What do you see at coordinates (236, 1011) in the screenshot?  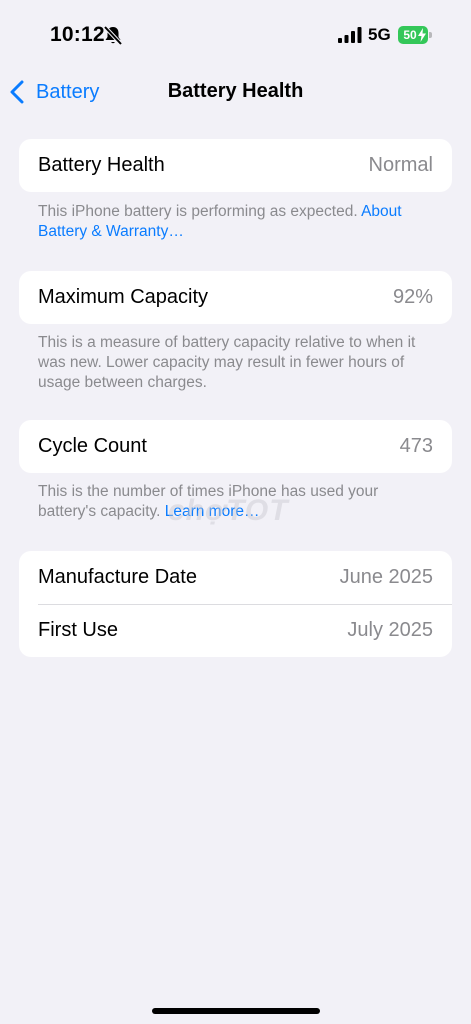 I see `home-indicator` at bounding box center [236, 1011].